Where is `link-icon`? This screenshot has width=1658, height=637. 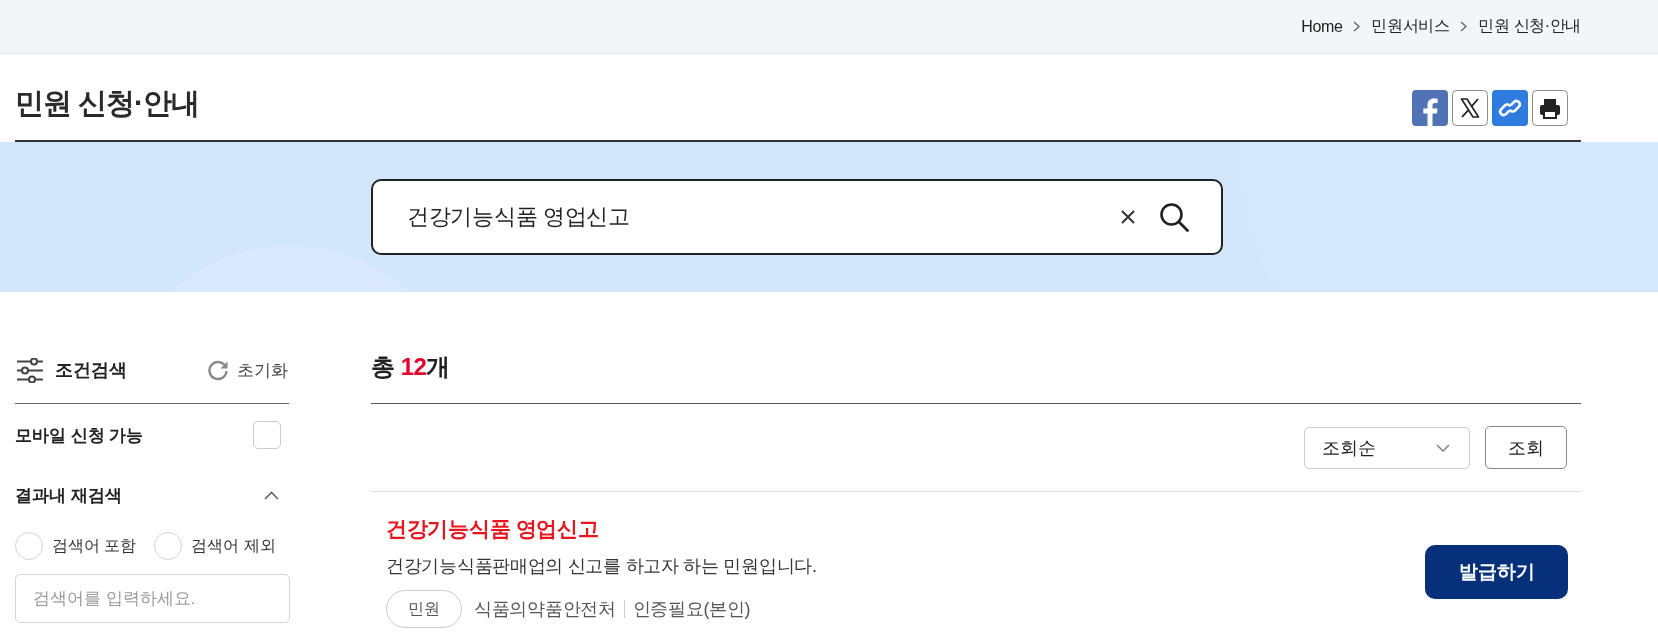 link-icon is located at coordinates (1510, 108).